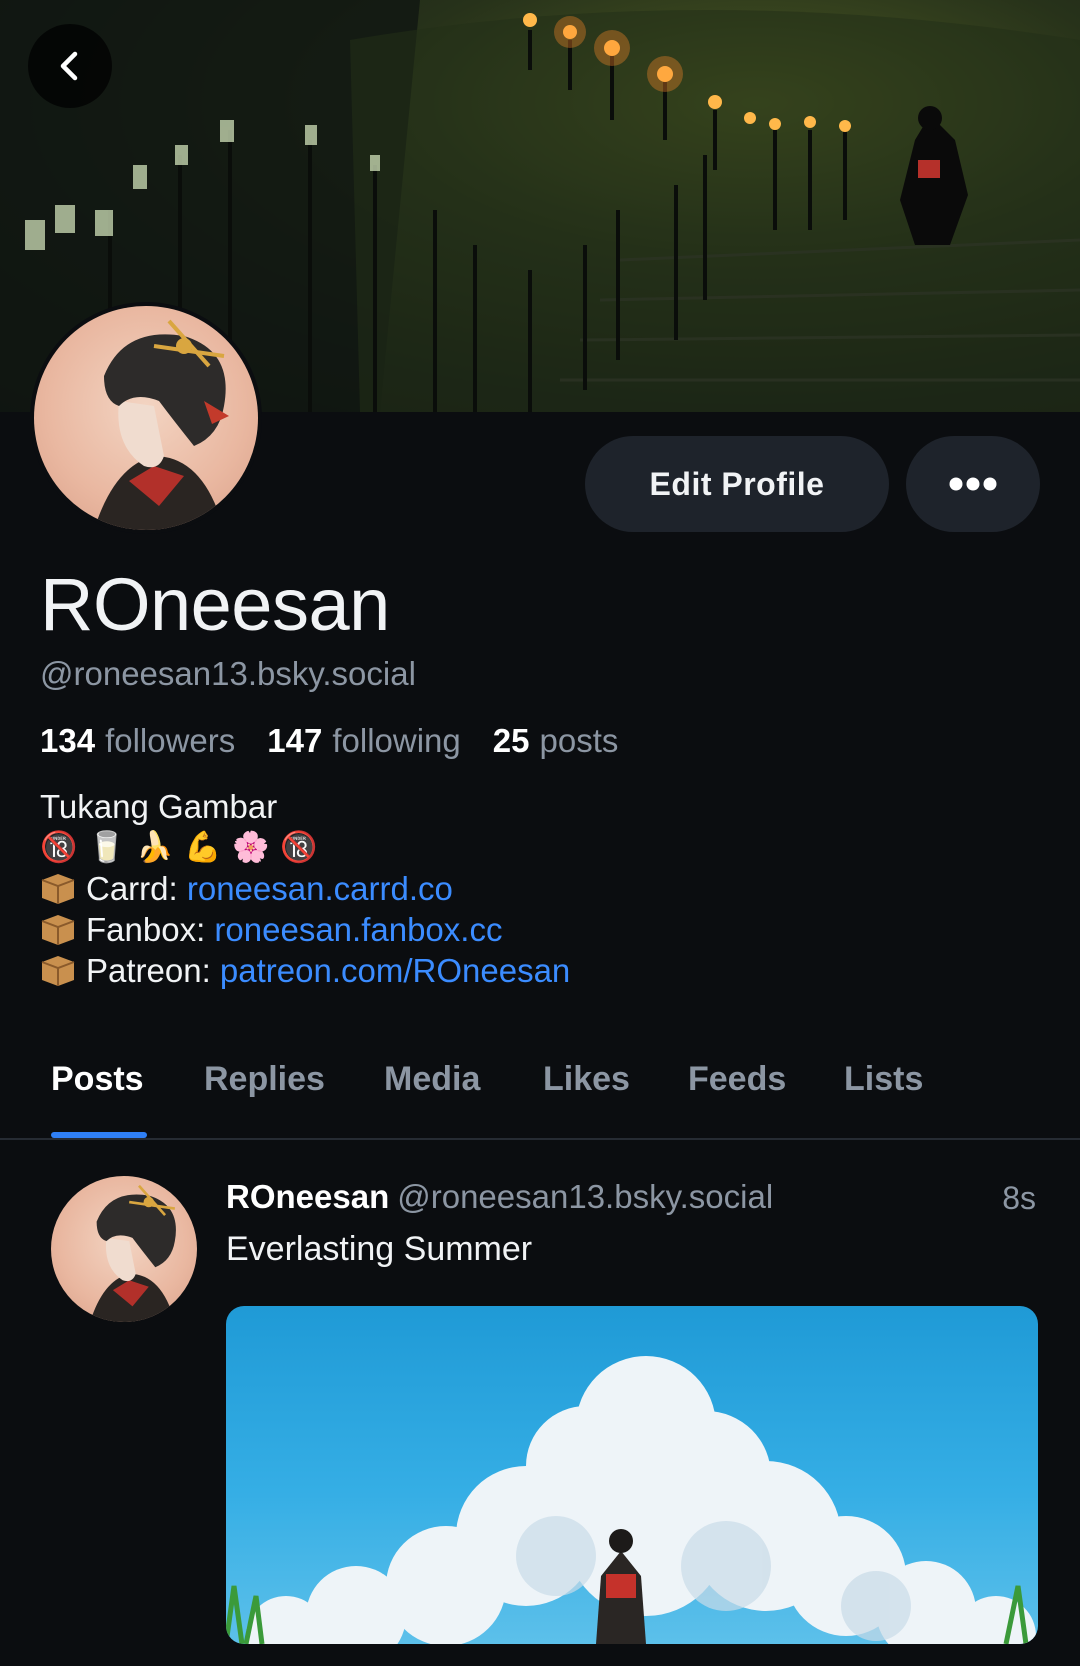  I want to click on post-image-artwork, so click(631, 1500).